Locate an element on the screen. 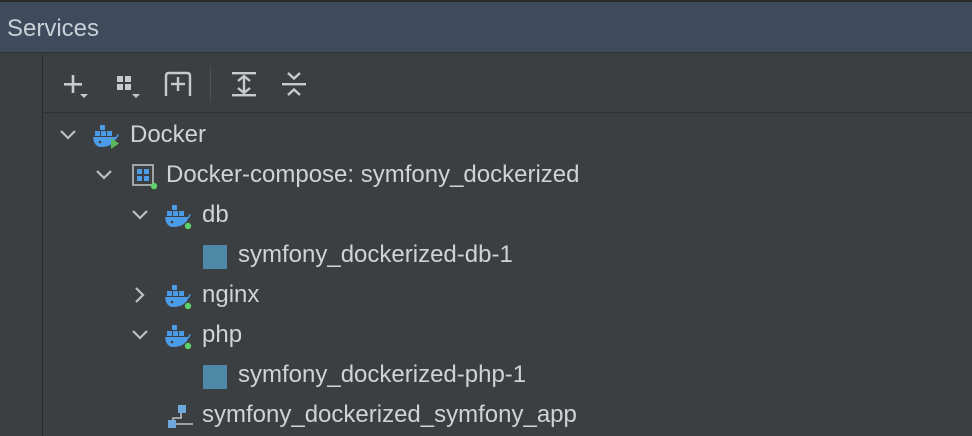  tree-node-label: symfony_dockerized-db-1 is located at coordinates (375, 254).